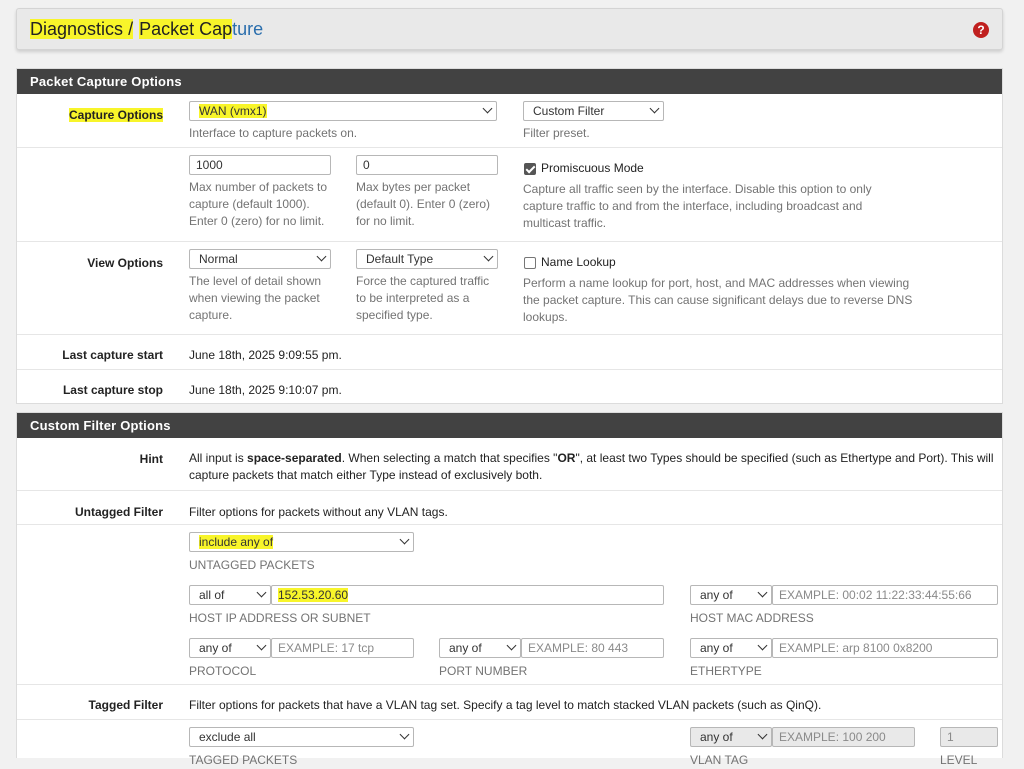 This screenshot has height=769, width=1024. I want to click on tagged-packets-label: TAGGED PACKETS, so click(243, 760).